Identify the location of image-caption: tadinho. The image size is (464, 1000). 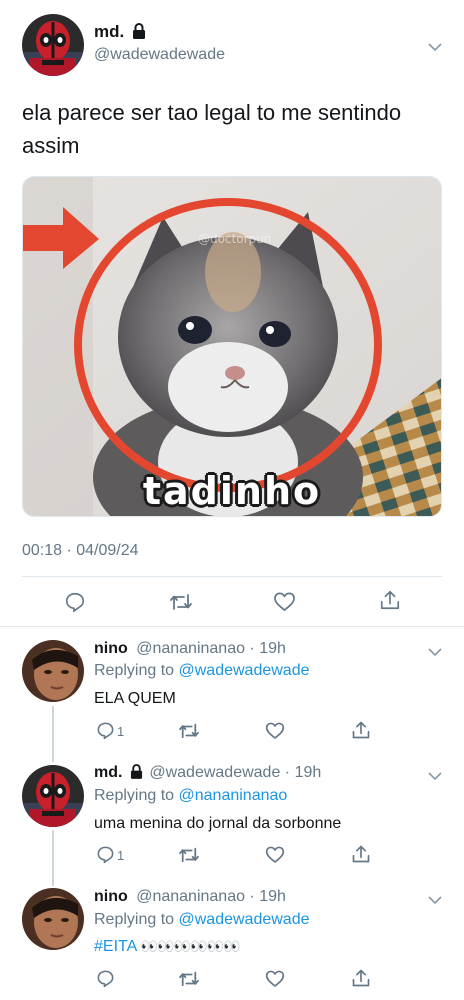
(232, 491).